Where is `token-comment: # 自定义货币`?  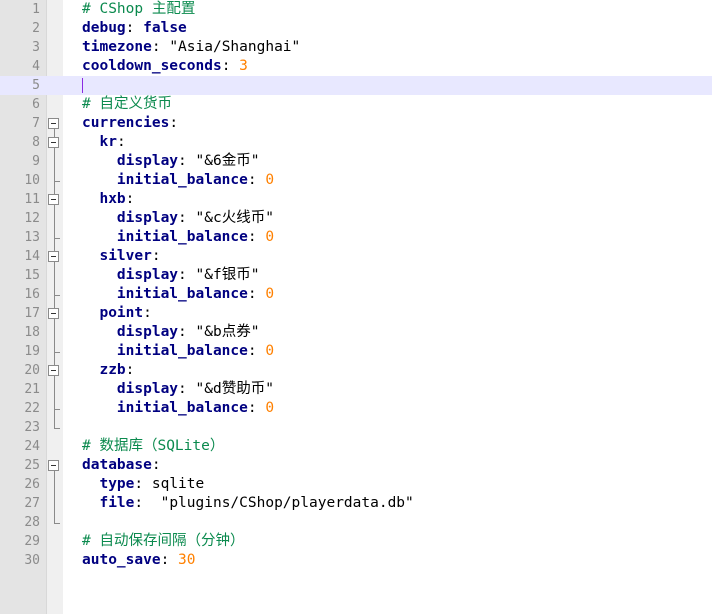
token-comment: # 自定义货币 is located at coordinates (127, 104).